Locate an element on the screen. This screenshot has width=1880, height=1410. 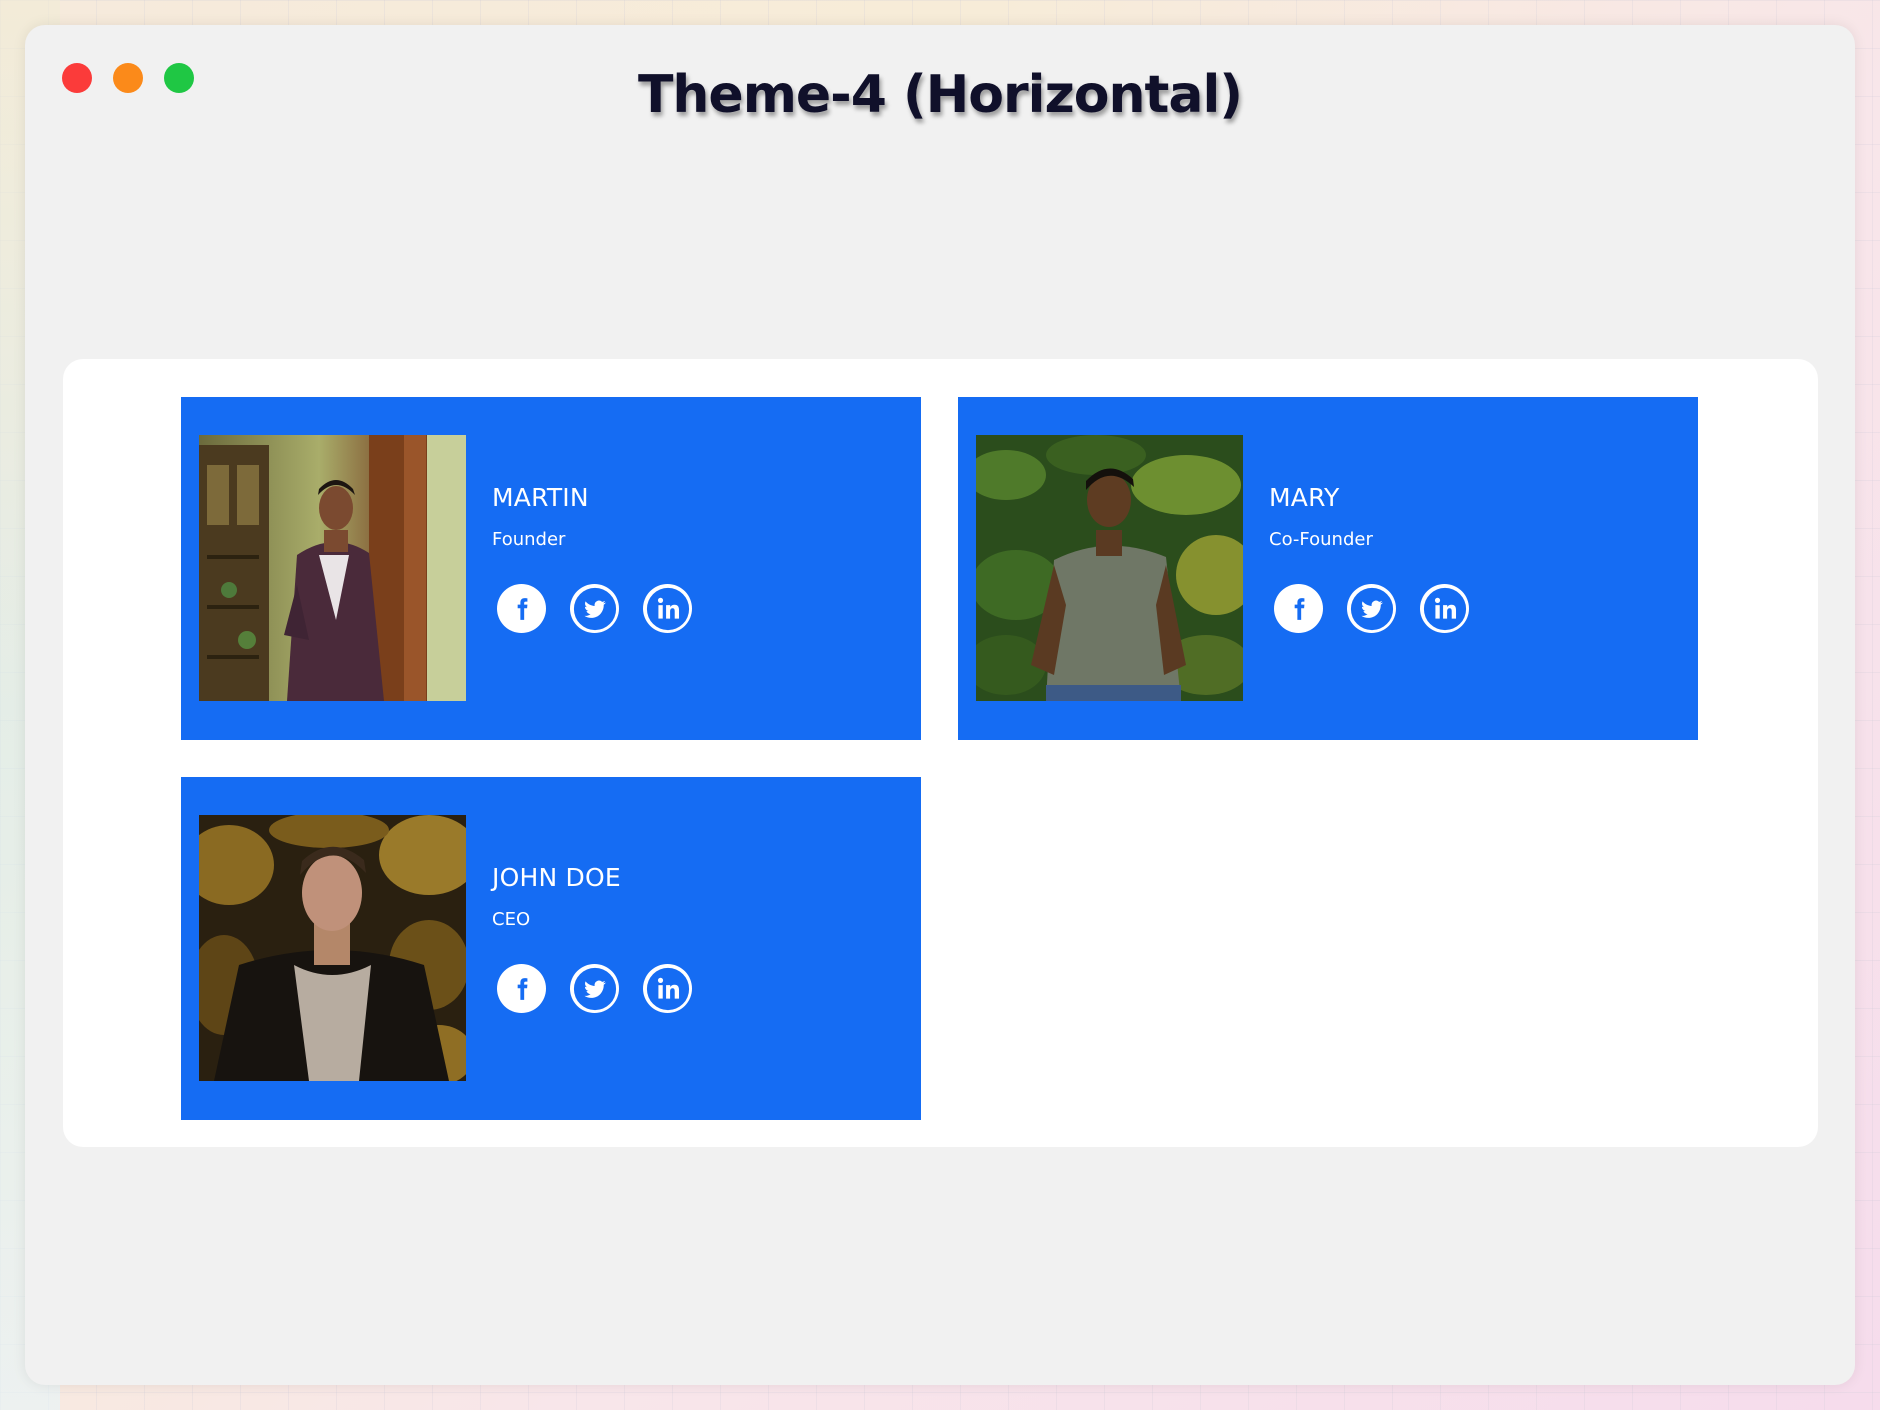
member-info: JOHN DOE CEO is located at coordinates (592, 938).